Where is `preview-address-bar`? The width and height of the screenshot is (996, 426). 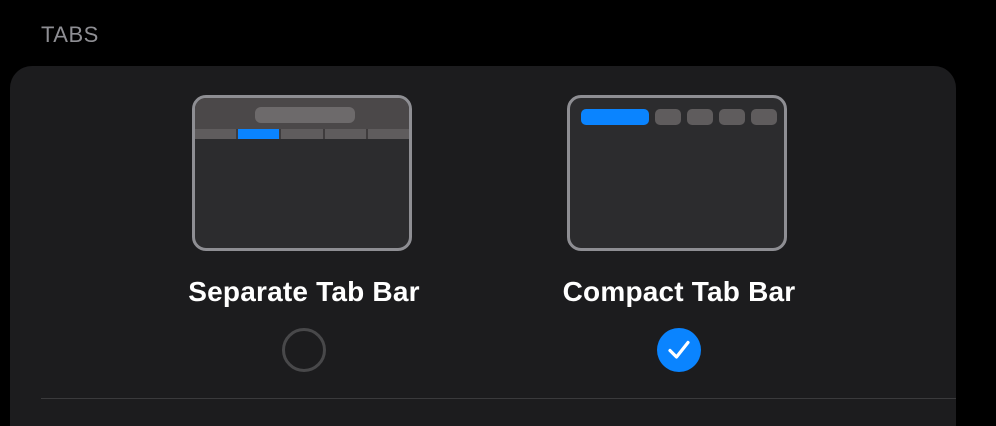 preview-address-bar is located at coordinates (305, 115).